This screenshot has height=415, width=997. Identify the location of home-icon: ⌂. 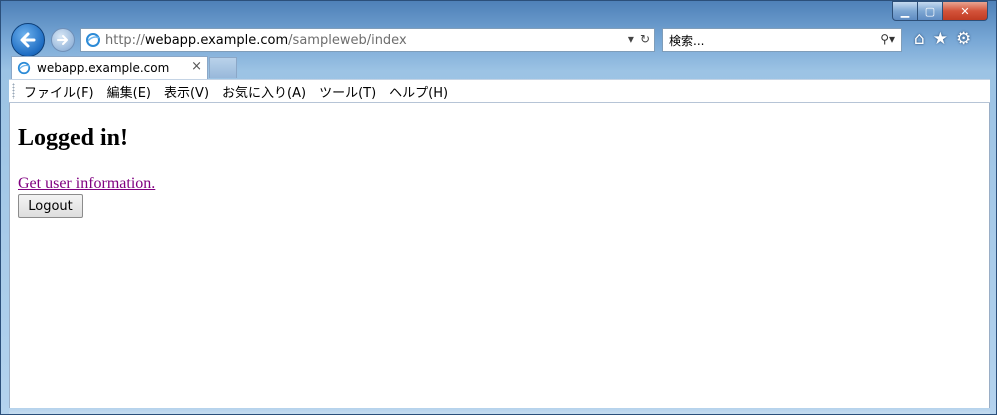
(919, 39).